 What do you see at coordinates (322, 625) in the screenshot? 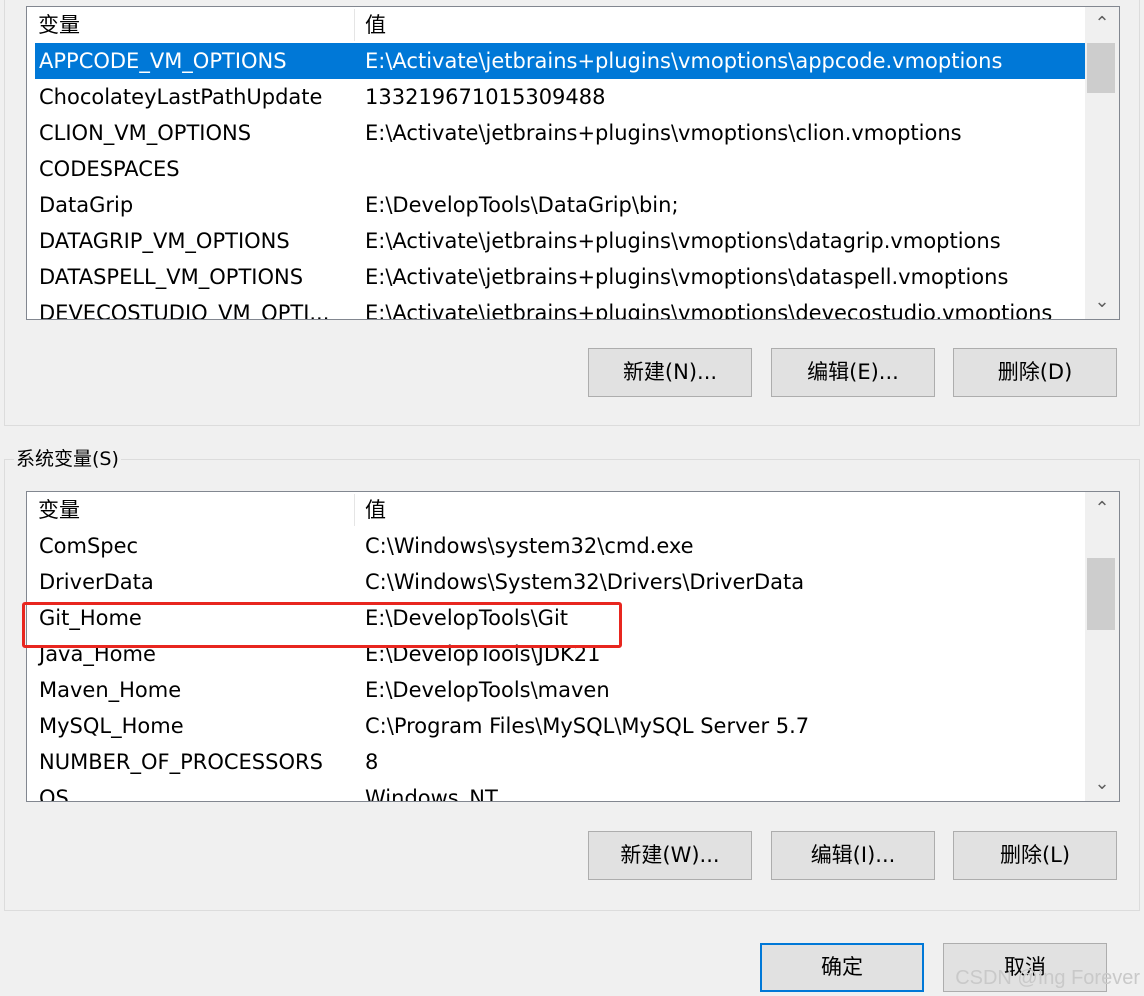
I see `git-home-highlight-box` at bounding box center [322, 625].